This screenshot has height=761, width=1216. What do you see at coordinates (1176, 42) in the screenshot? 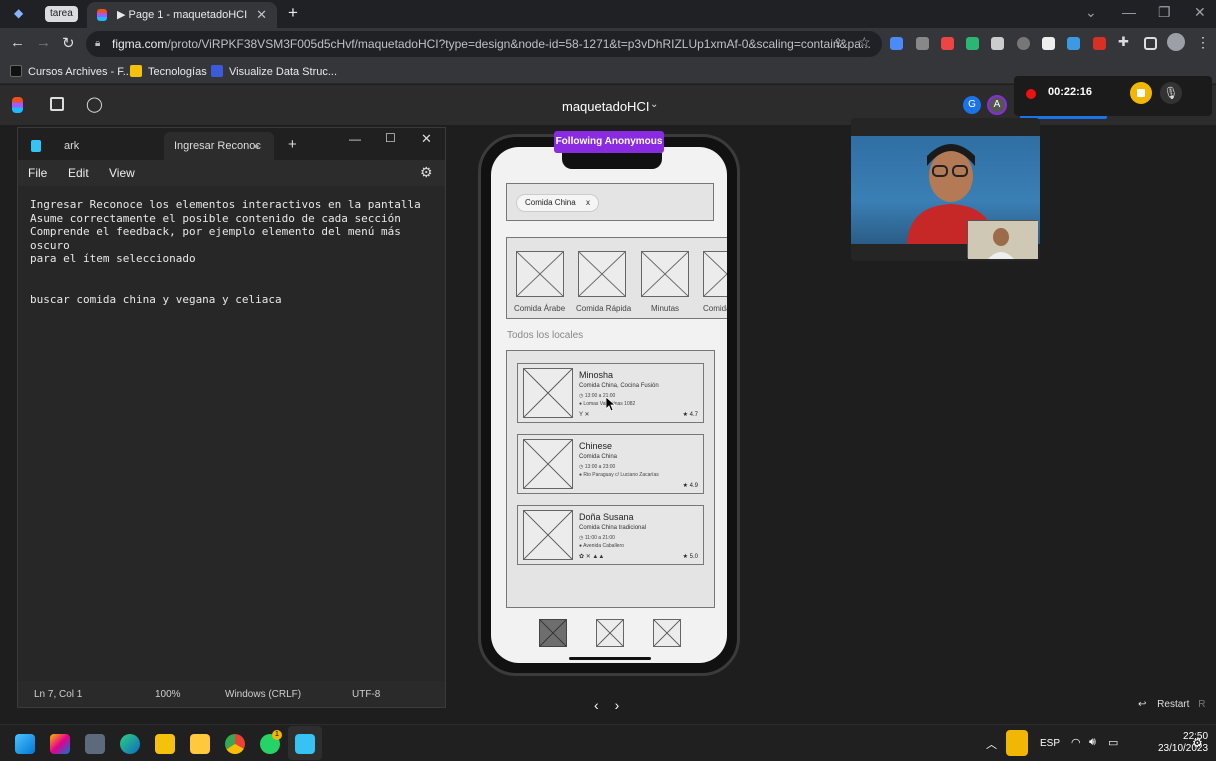
I see `profile-avatar` at bounding box center [1176, 42].